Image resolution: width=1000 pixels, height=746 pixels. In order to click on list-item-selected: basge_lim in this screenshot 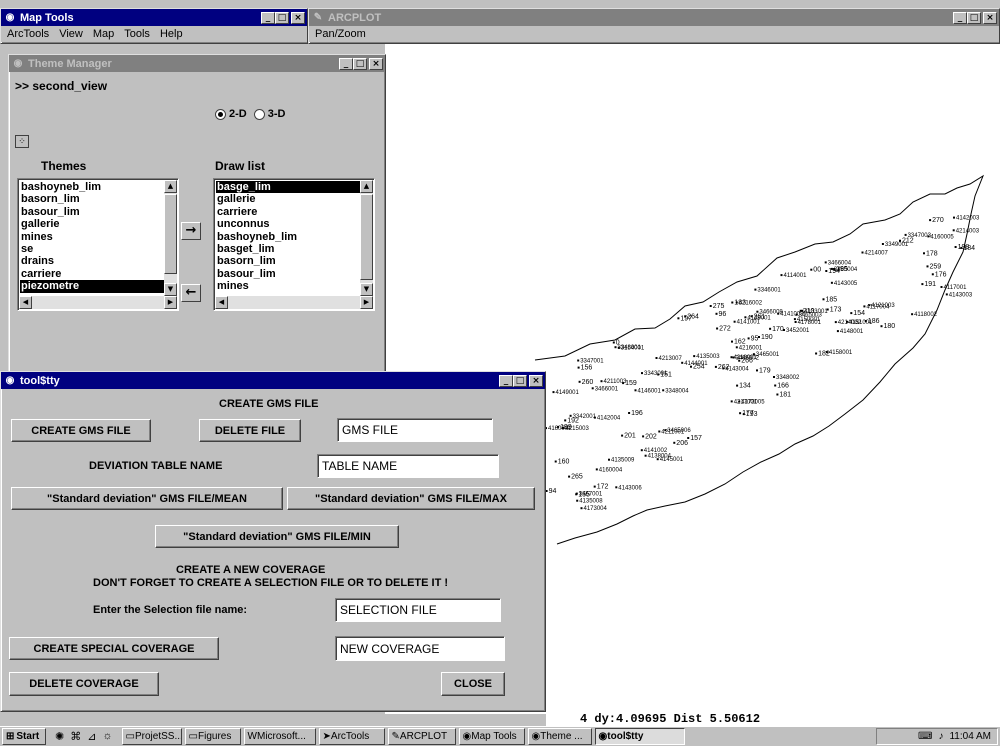, I will do `click(288, 187)`.